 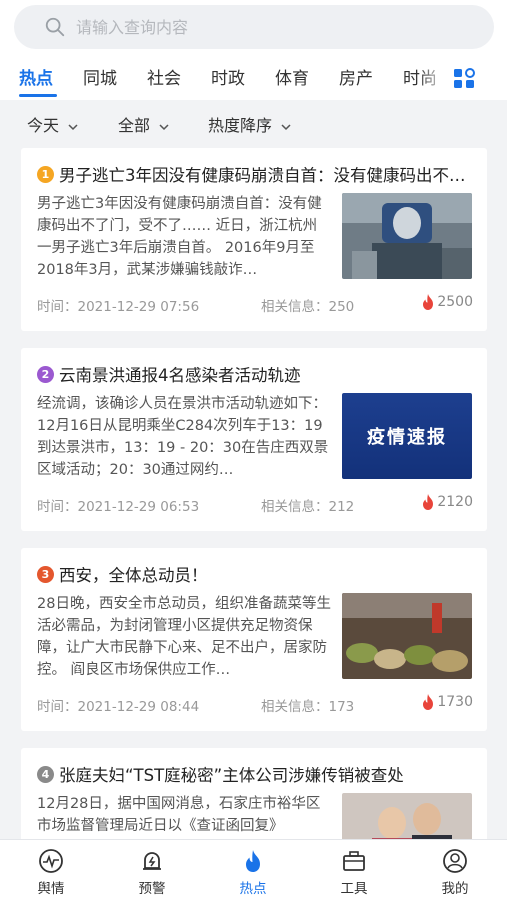 I want to click on news-related: 相关信息：212, so click(x=307, y=505).